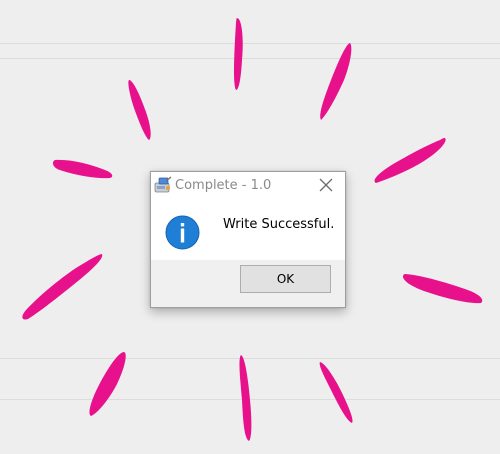 The width and height of the screenshot is (500, 454). I want to click on burst-stroke-right-lower, so click(443, 289).